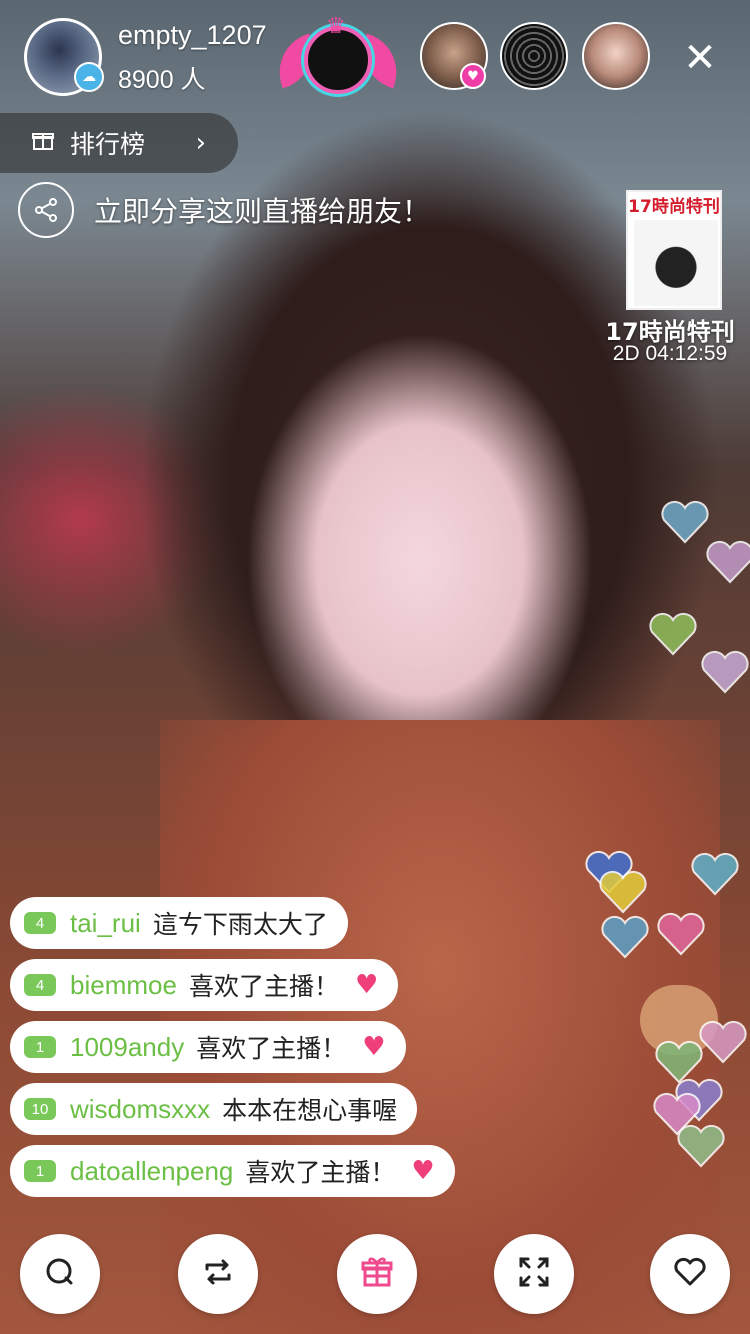 The image size is (750, 1334). I want to click on viewer-count: 8900 人, so click(162, 80).